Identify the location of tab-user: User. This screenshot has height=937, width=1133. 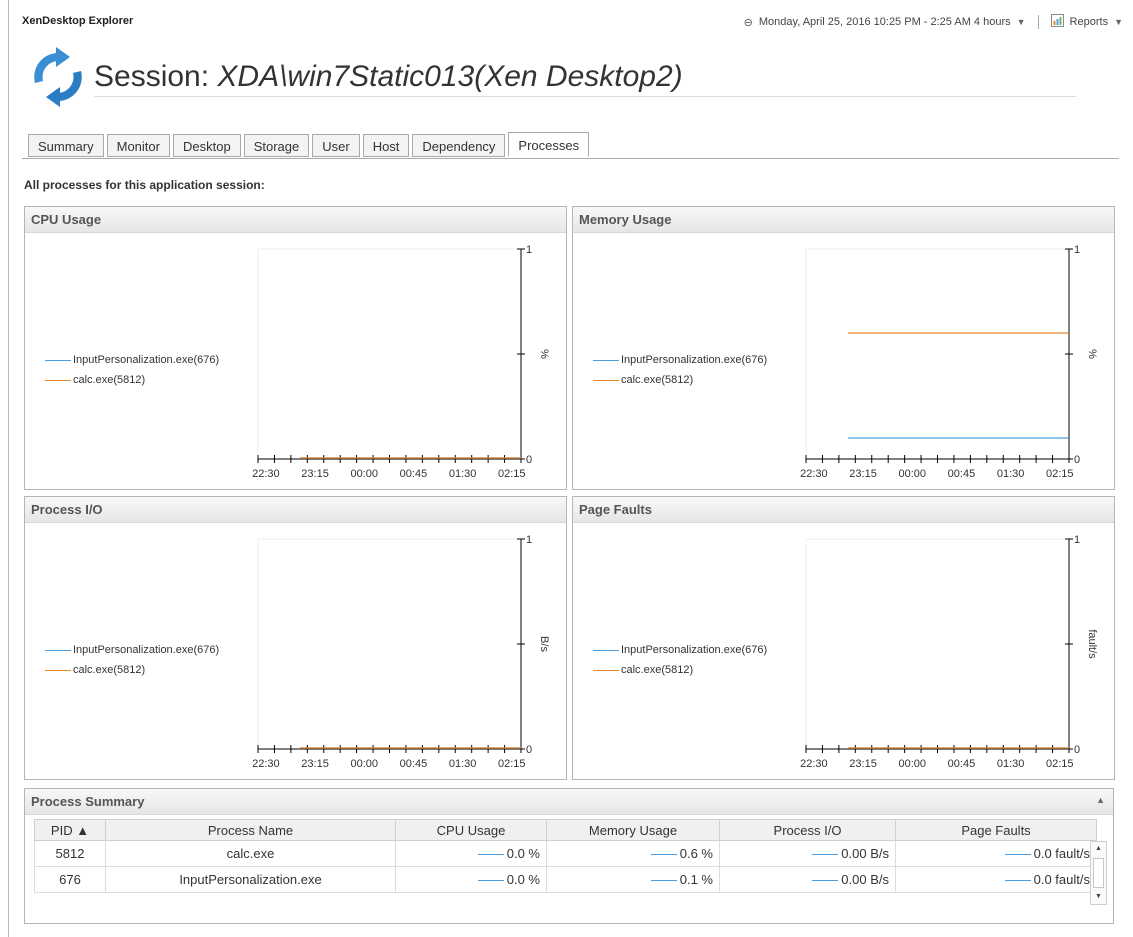
(336, 145).